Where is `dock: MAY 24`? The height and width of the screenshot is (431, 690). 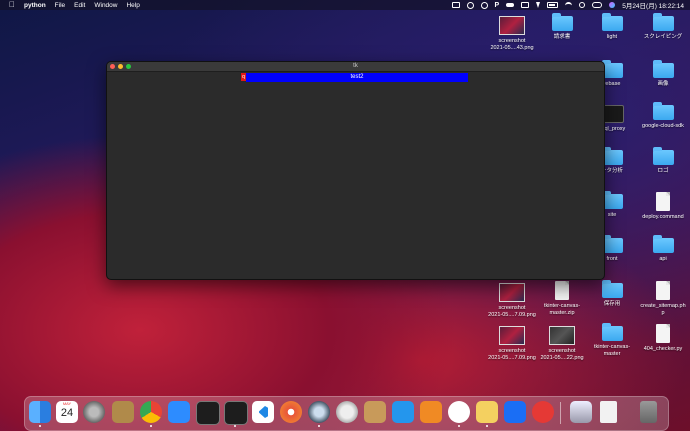
dock: MAY 24 is located at coordinates (346, 413).